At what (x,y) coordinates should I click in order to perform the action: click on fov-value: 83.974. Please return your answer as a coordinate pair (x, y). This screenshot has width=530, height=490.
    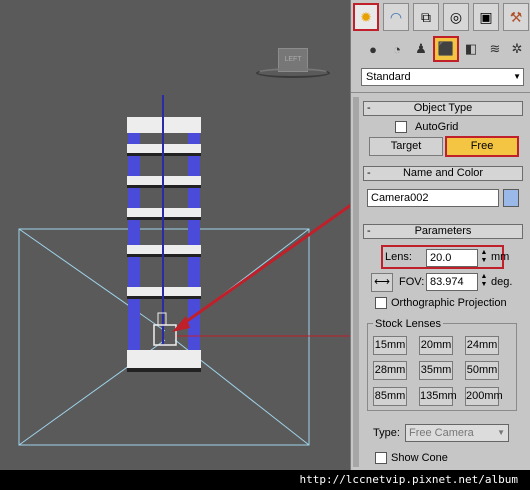
    Looking at the image, I should click on (447, 282).